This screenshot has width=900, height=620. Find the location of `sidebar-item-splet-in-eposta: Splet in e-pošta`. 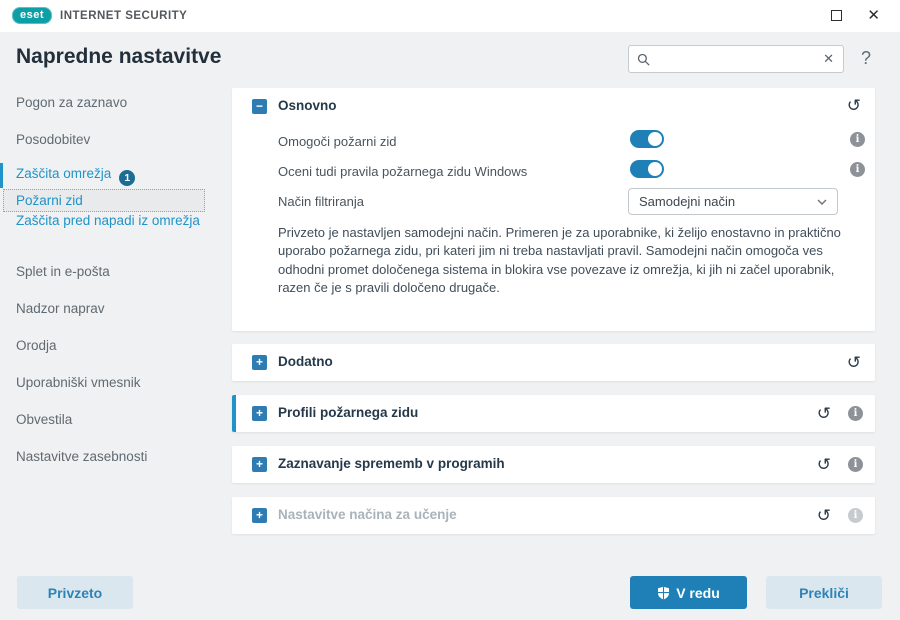

sidebar-item-splet-in-eposta: Splet in e-pošta is located at coordinates (63, 271).